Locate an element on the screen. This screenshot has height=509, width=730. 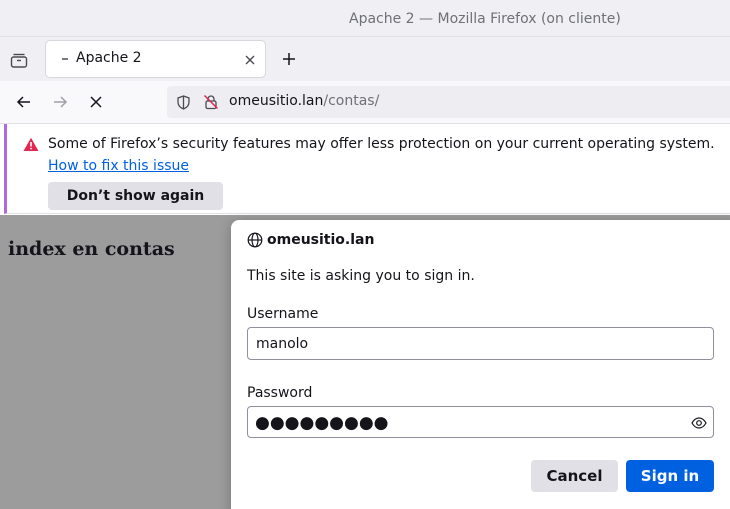
navigation-toolbar: omeusitio.lan/contas/ is located at coordinates (365, 102).